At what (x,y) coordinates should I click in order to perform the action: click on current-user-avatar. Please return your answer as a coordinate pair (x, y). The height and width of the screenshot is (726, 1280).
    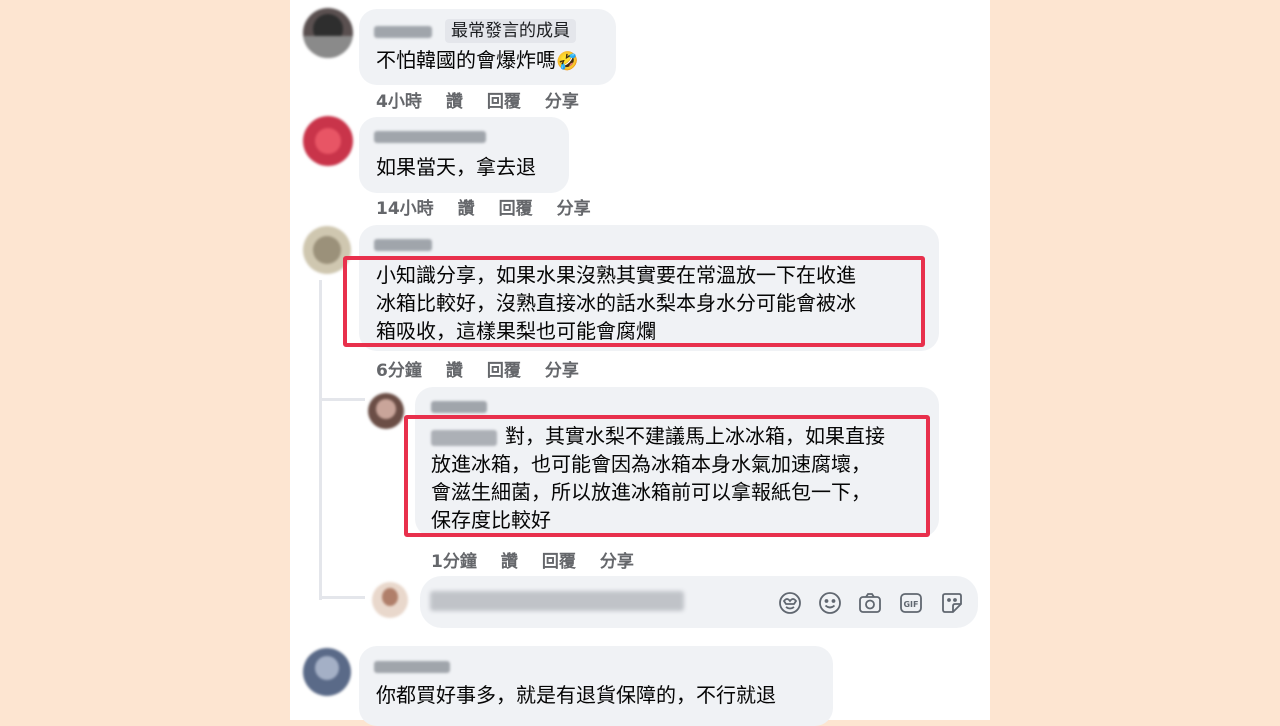
    Looking at the image, I should click on (390, 600).